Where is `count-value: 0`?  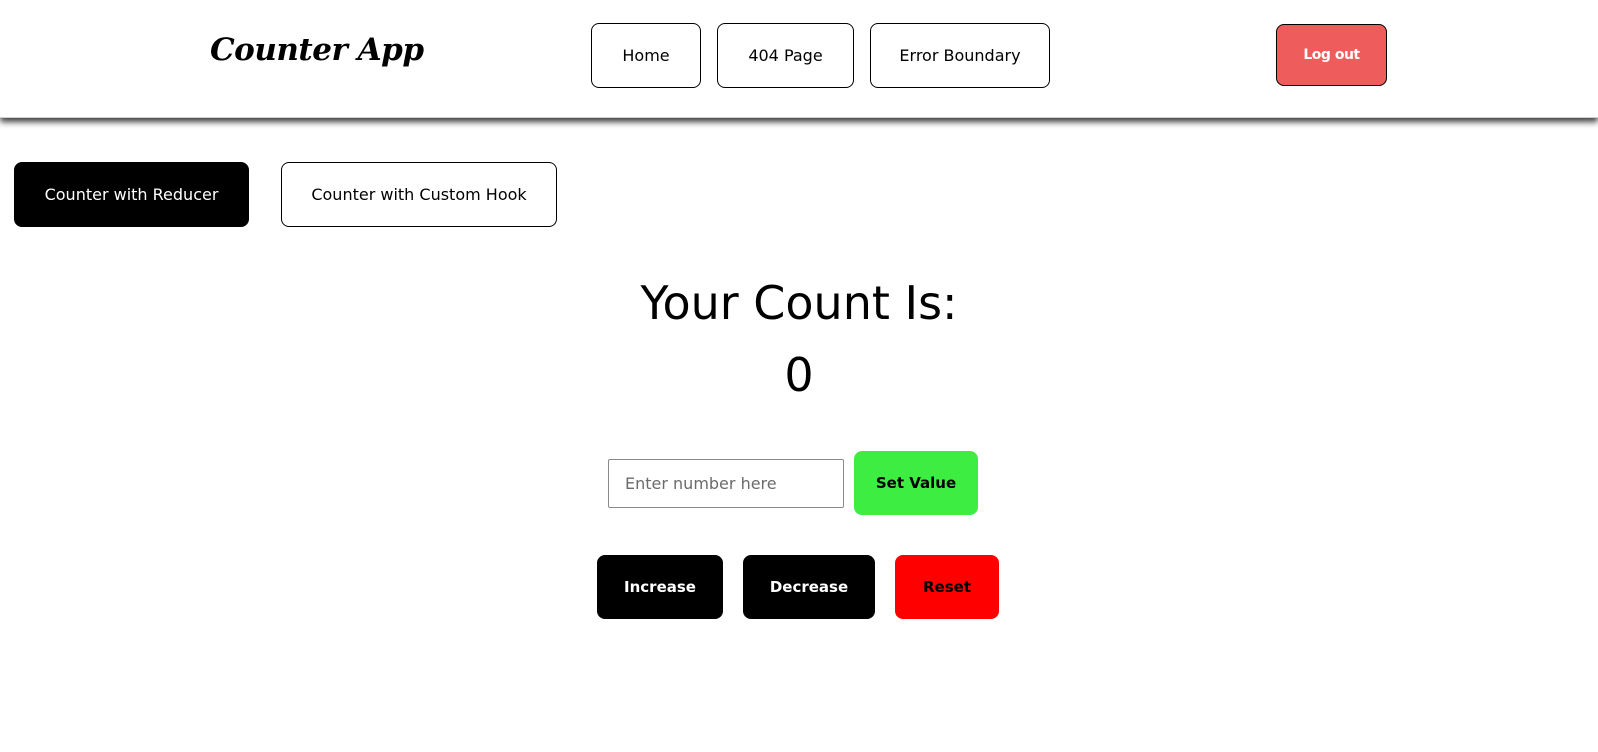 count-value: 0 is located at coordinates (799, 375).